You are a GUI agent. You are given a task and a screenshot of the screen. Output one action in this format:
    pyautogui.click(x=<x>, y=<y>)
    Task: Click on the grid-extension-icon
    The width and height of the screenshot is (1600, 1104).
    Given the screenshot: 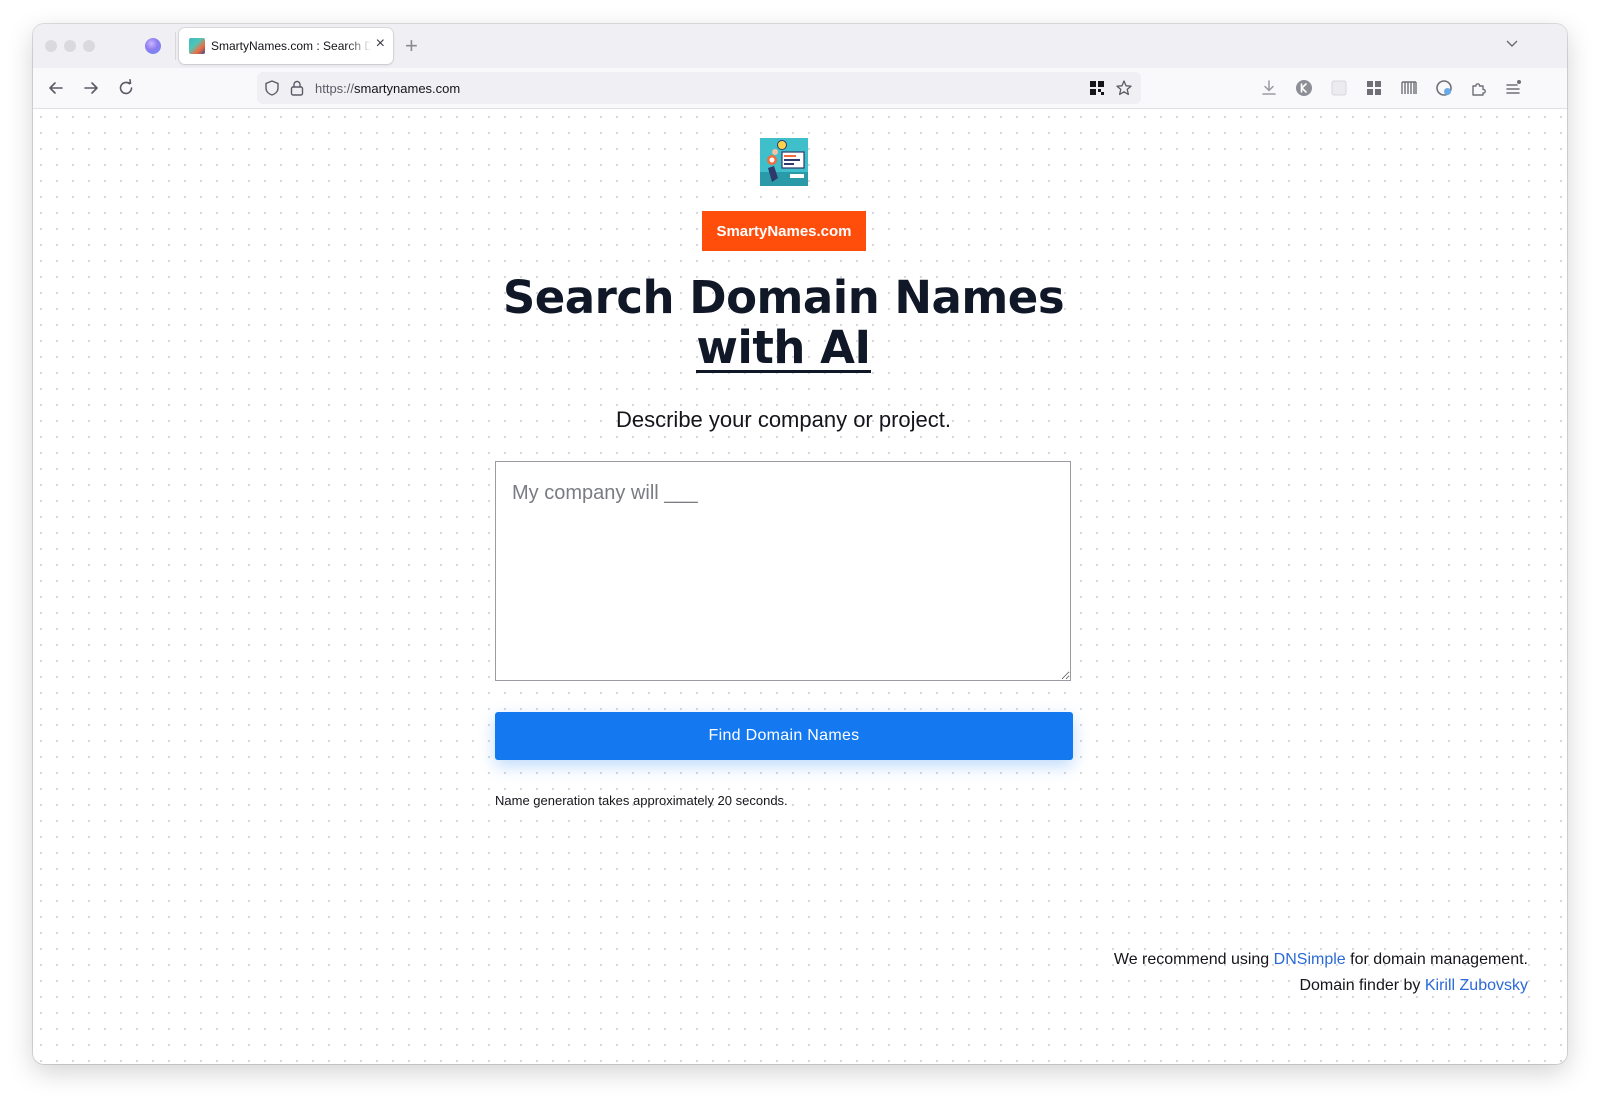 What is the action you would take?
    pyautogui.click(x=1374, y=88)
    